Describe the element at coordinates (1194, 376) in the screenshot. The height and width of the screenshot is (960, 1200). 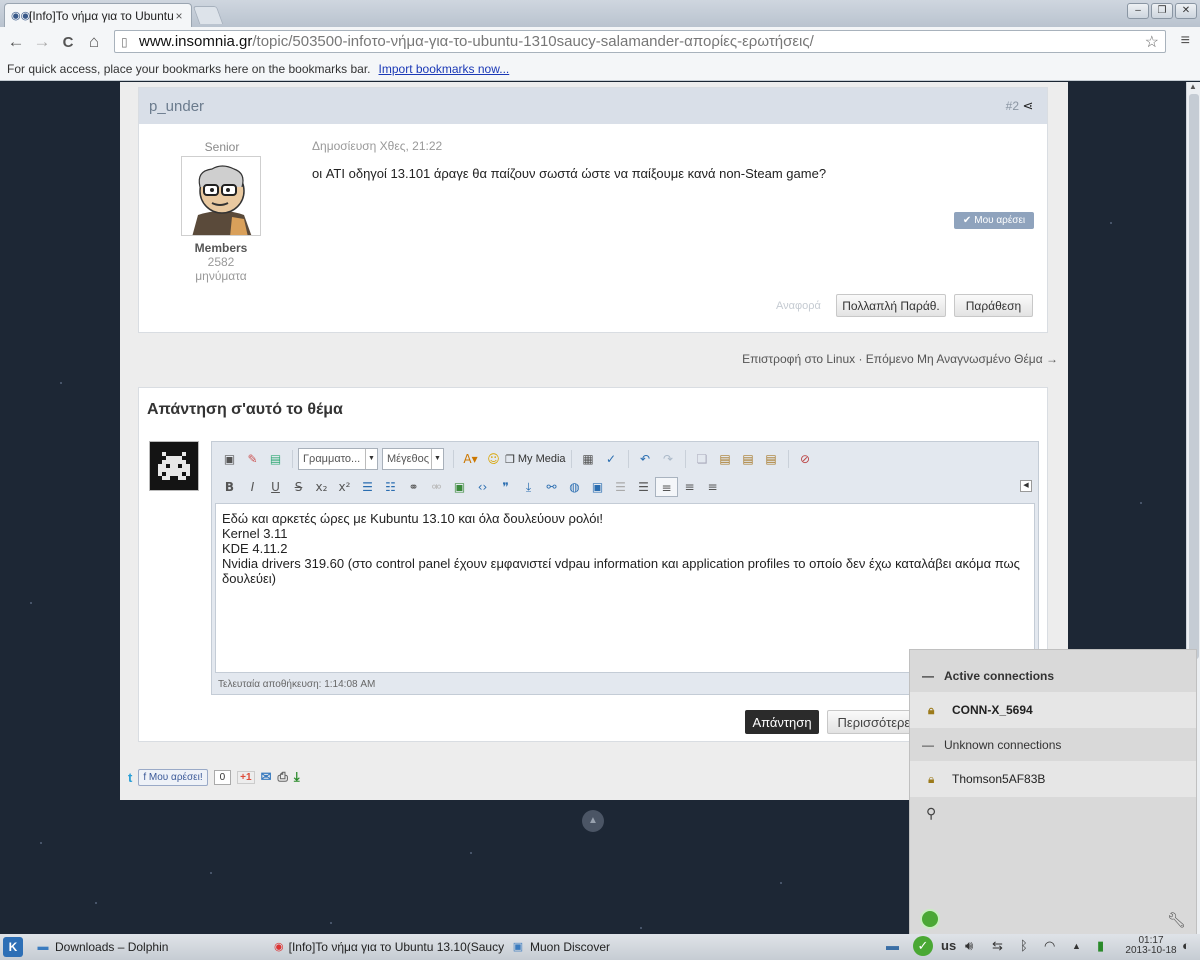
I see `scrollbar-thumb` at that location.